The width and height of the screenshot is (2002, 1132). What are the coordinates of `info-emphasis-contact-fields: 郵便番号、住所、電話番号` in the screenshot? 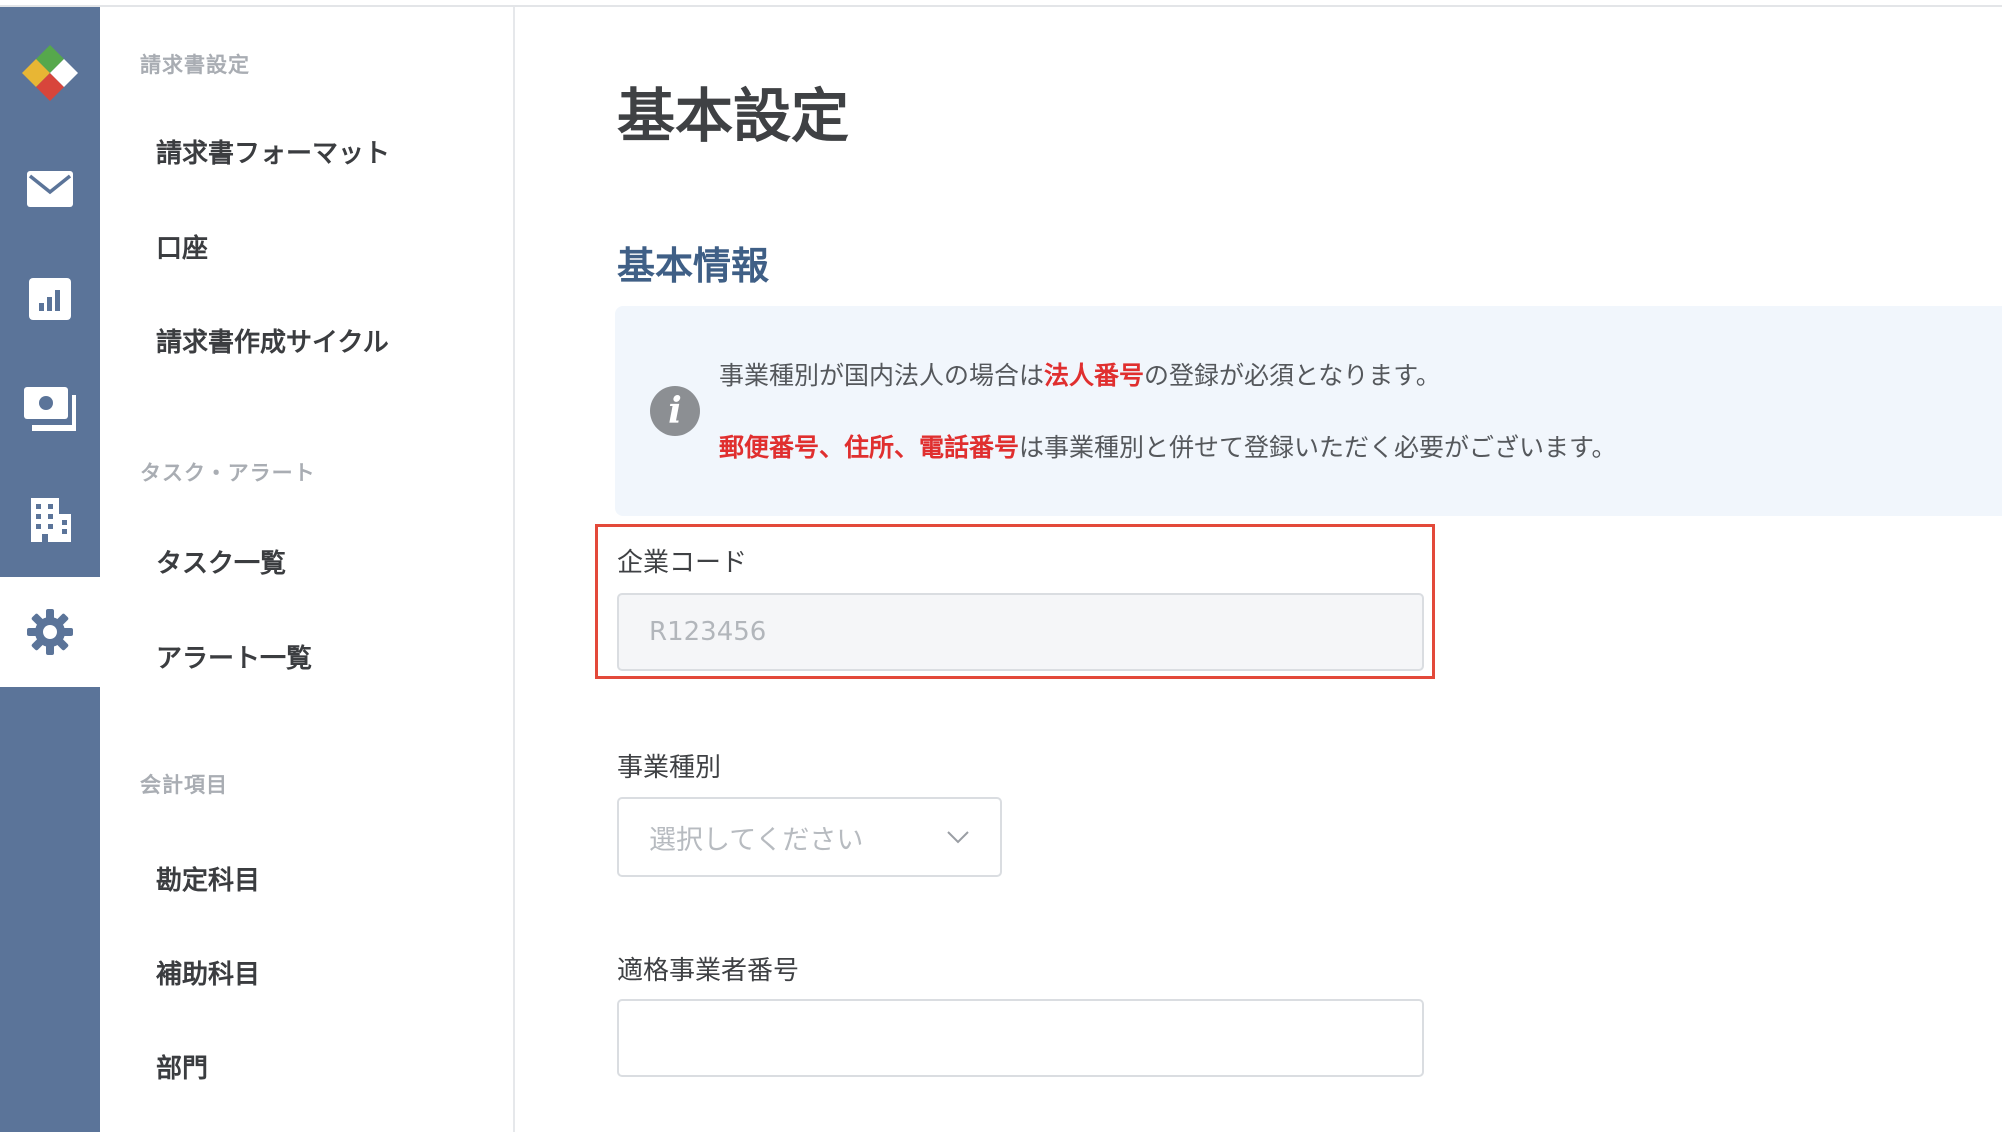 It's located at (869, 447).